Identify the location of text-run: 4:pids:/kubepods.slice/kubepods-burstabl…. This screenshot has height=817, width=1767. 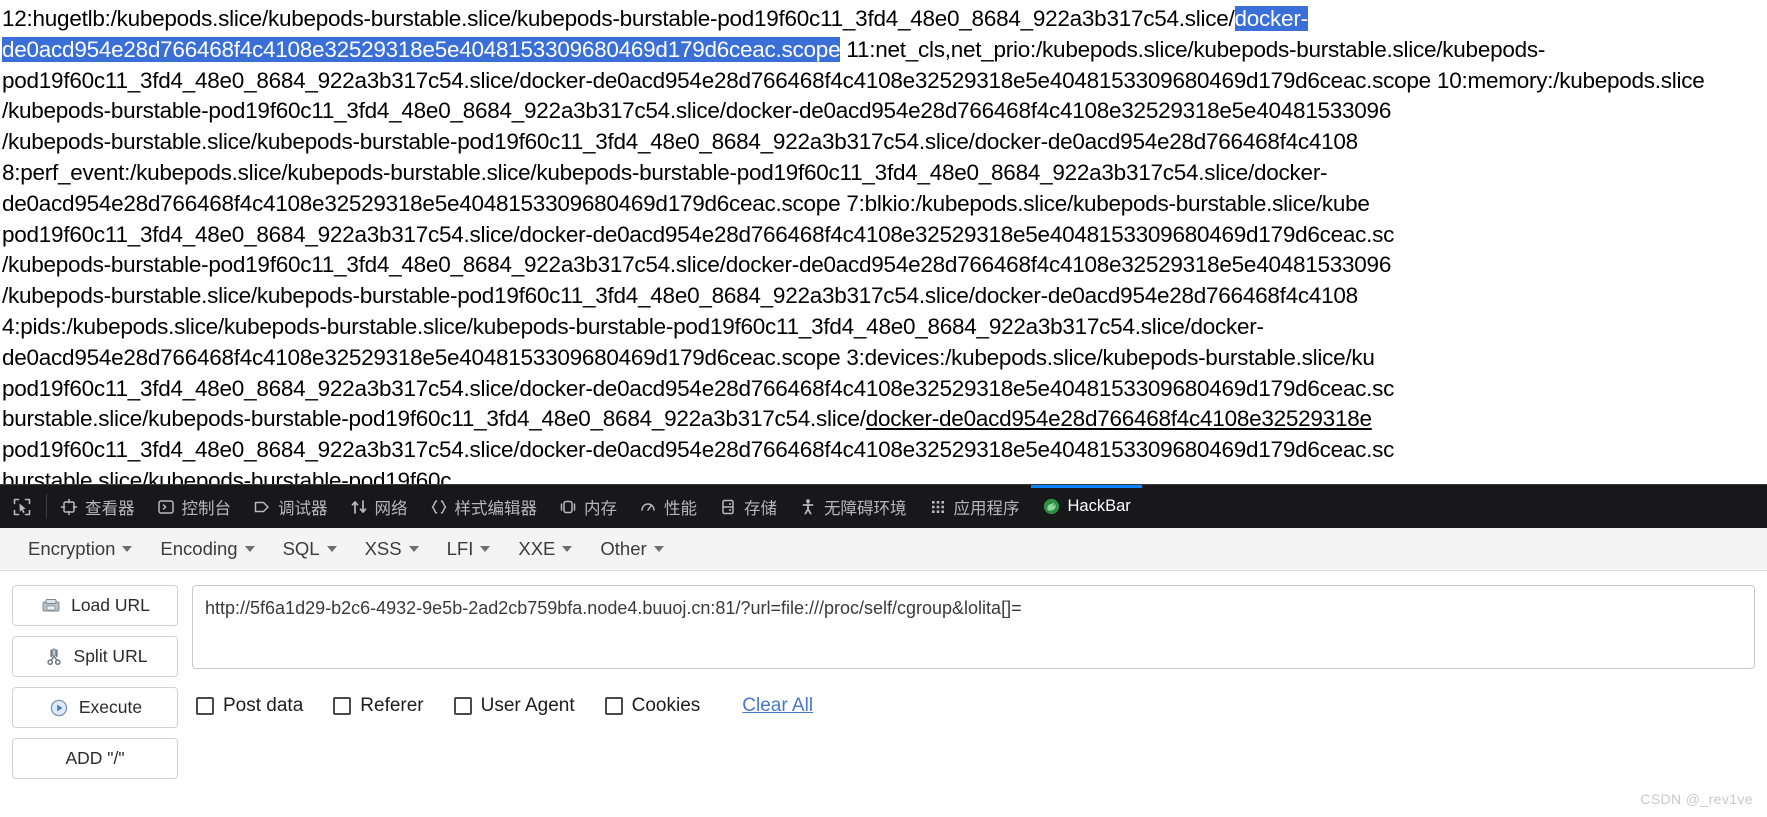
(633, 326).